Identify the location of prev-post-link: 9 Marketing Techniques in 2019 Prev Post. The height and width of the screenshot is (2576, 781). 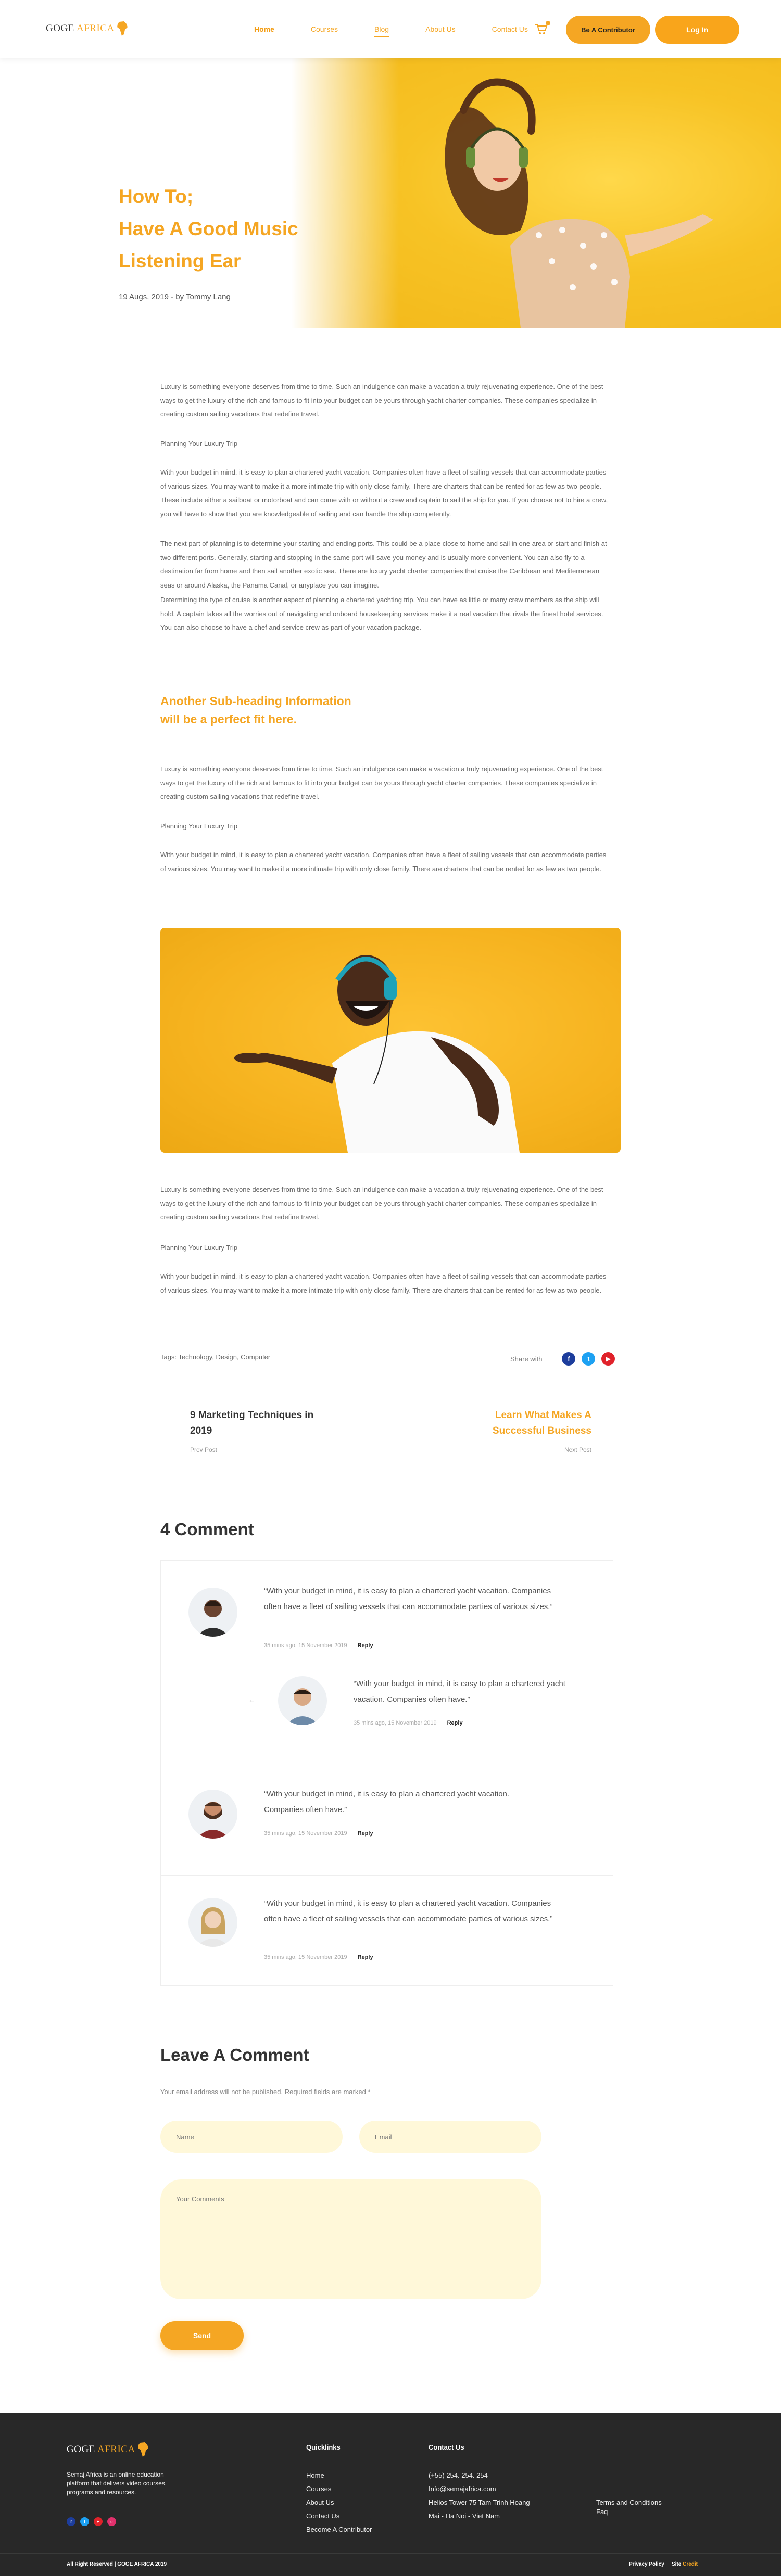
(257, 1430).